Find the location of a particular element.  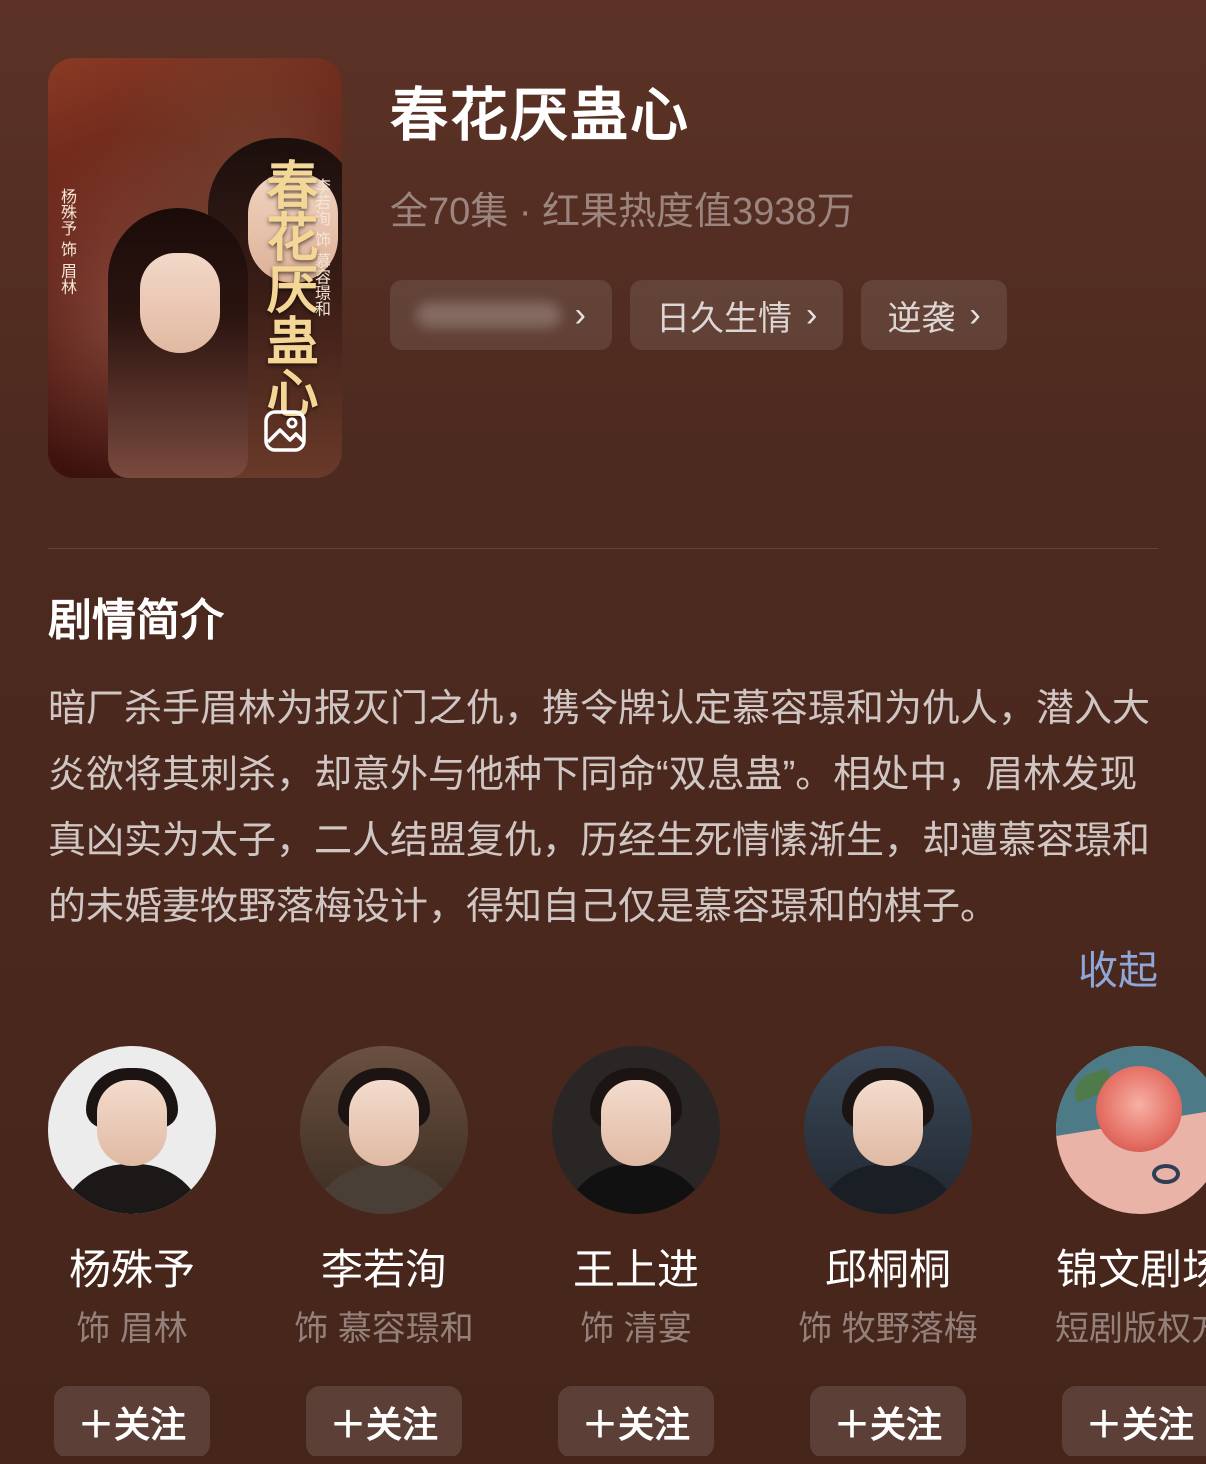

cast-item: 王上进 饰 清宴 ＋关注 is located at coordinates (636, 1251).